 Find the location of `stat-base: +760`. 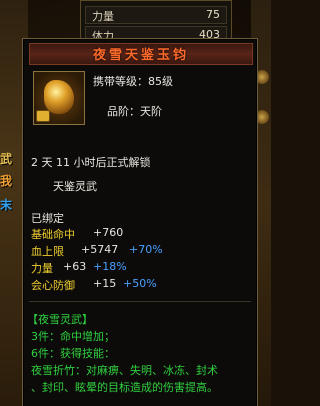

stat-base: +760 is located at coordinates (108, 232).